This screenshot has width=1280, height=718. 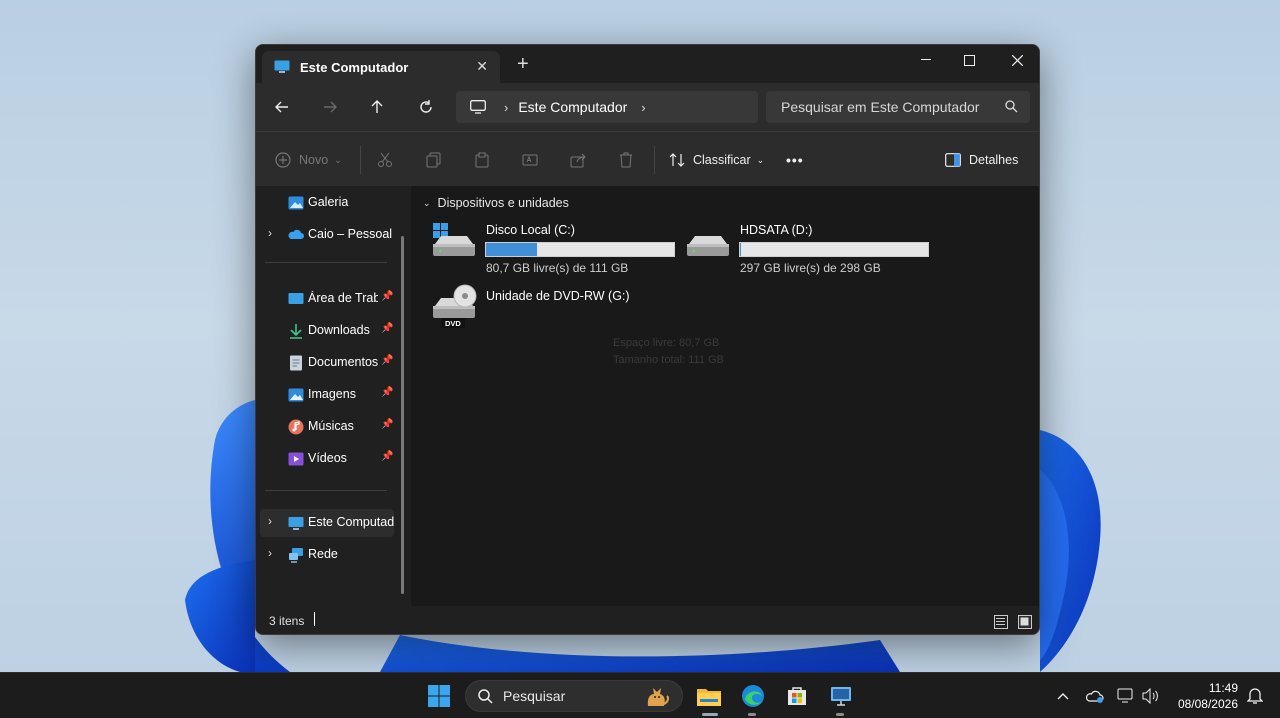 I want to click on more-options-button: •••, so click(x=795, y=160).